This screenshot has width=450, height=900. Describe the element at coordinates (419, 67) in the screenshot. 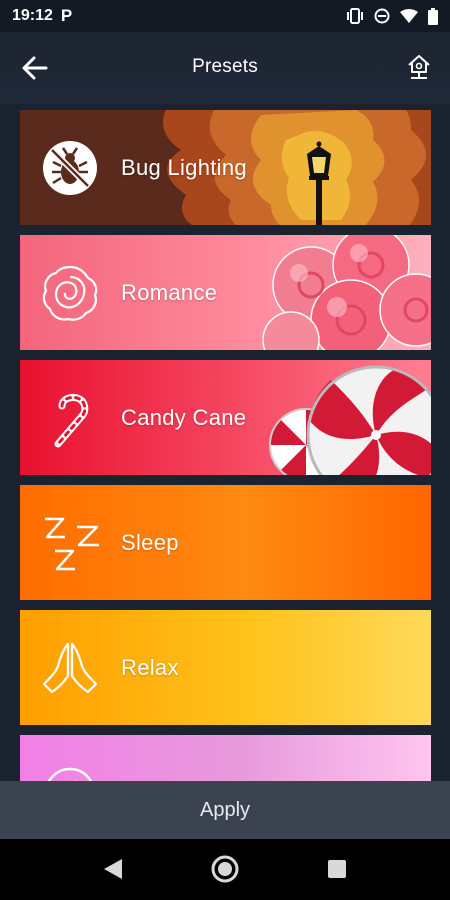

I see `home-network-icon` at that location.